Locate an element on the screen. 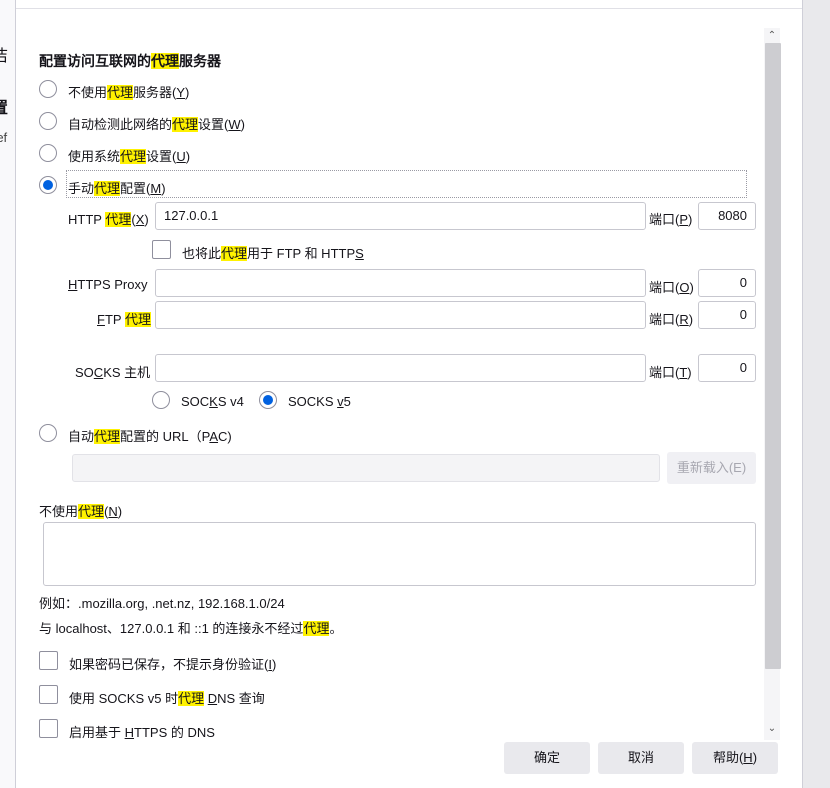  background-text-1: 洁 is located at coordinates (4, 56).